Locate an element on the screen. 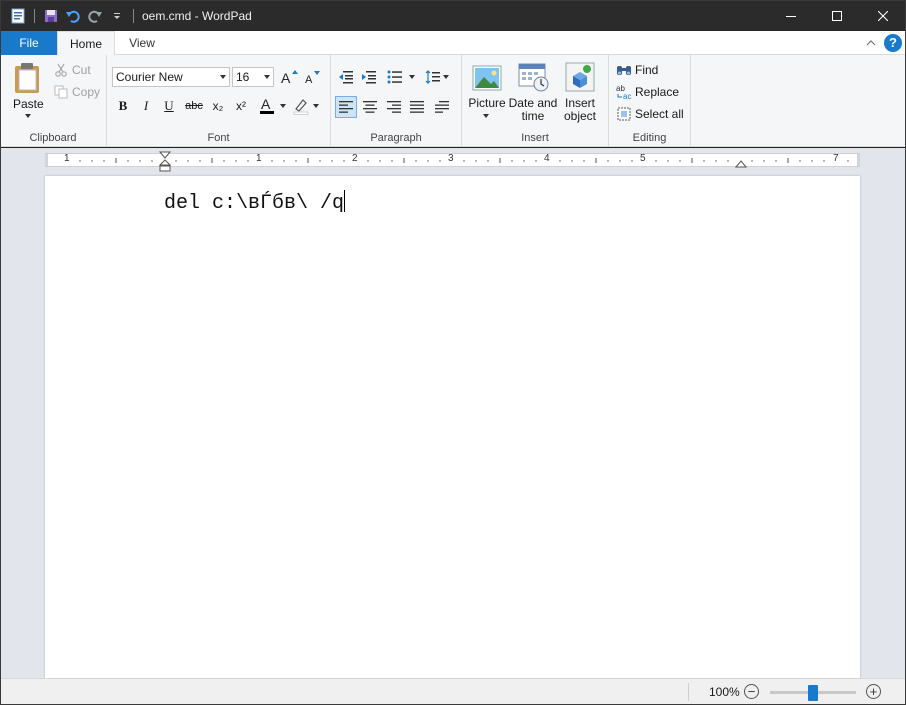 This screenshot has width=906, height=705. ruler-area: 1 1 2 3 4 5 7 is located at coordinates (453, 162).